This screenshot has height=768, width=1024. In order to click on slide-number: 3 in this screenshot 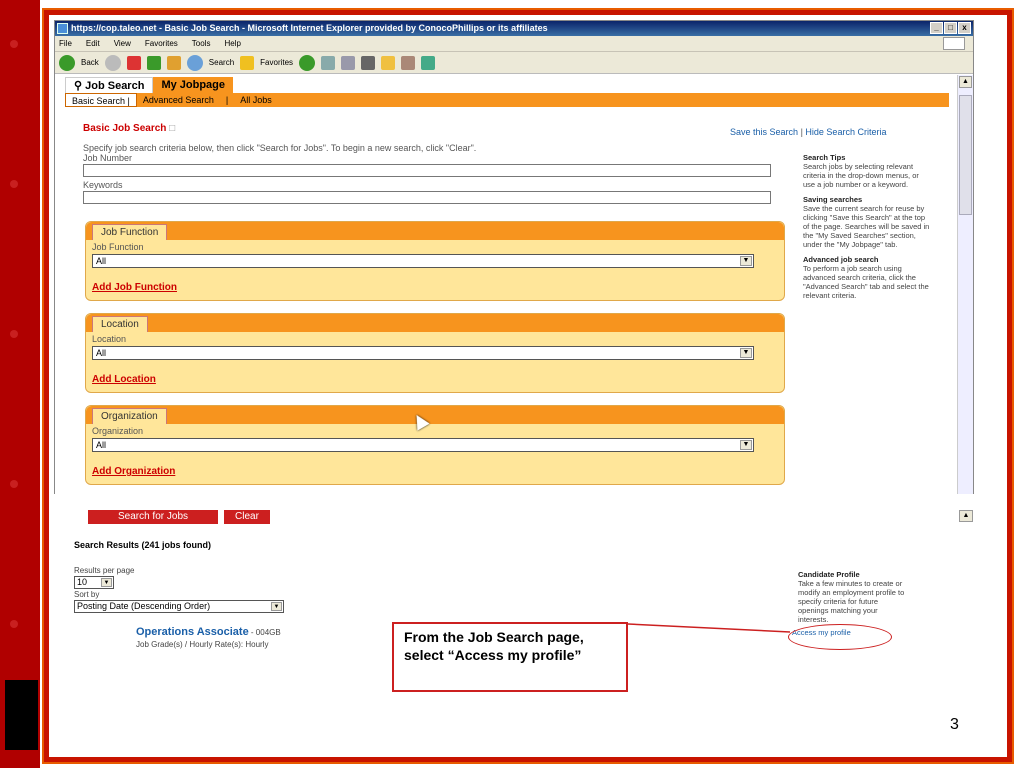, I will do `click(954, 724)`.